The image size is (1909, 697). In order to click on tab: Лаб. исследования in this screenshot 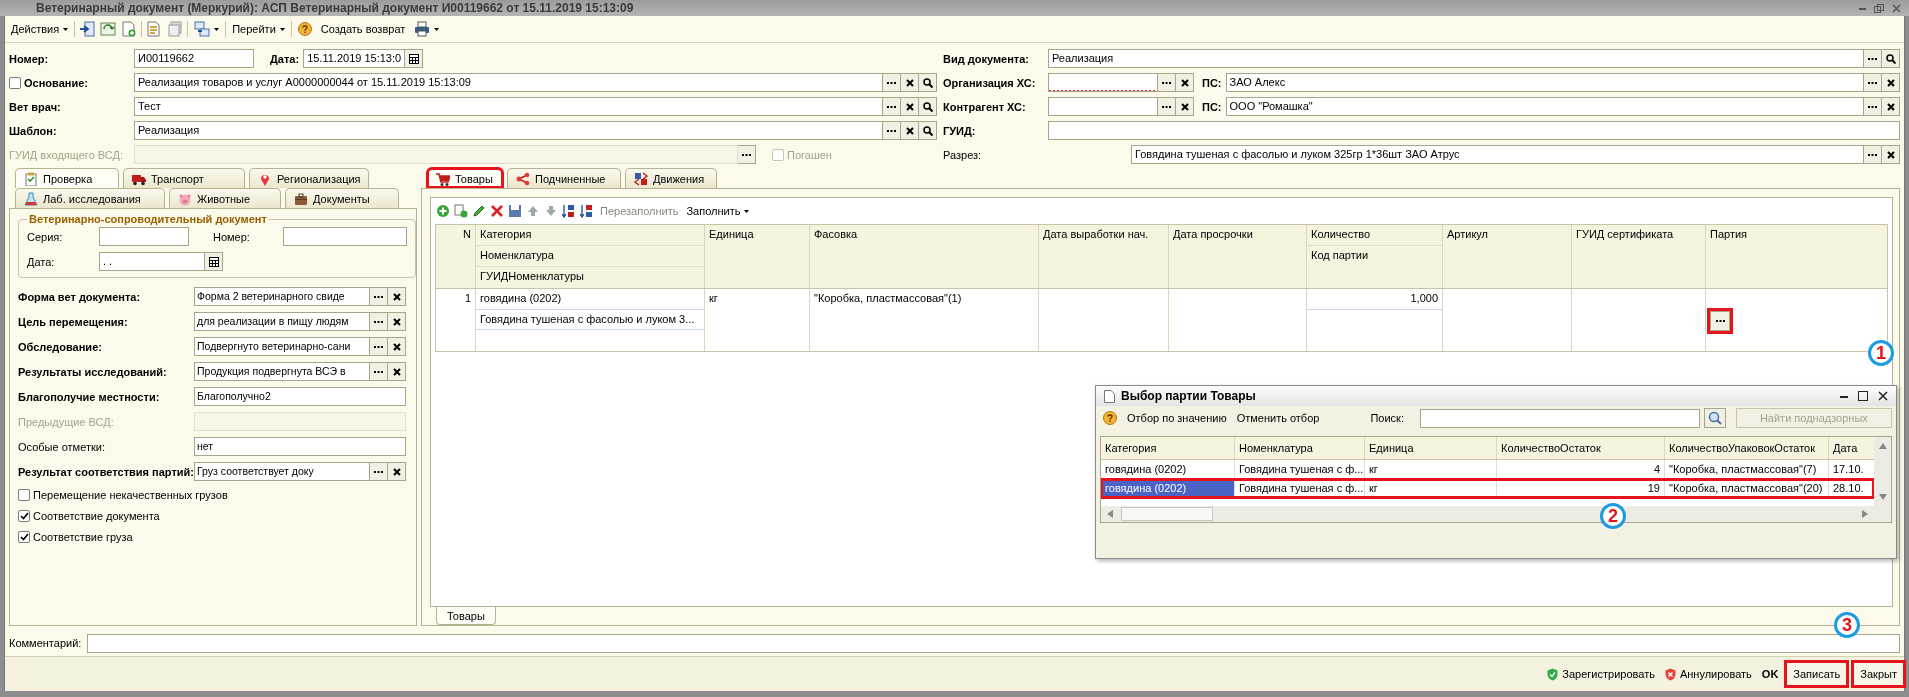, I will do `click(90, 198)`.